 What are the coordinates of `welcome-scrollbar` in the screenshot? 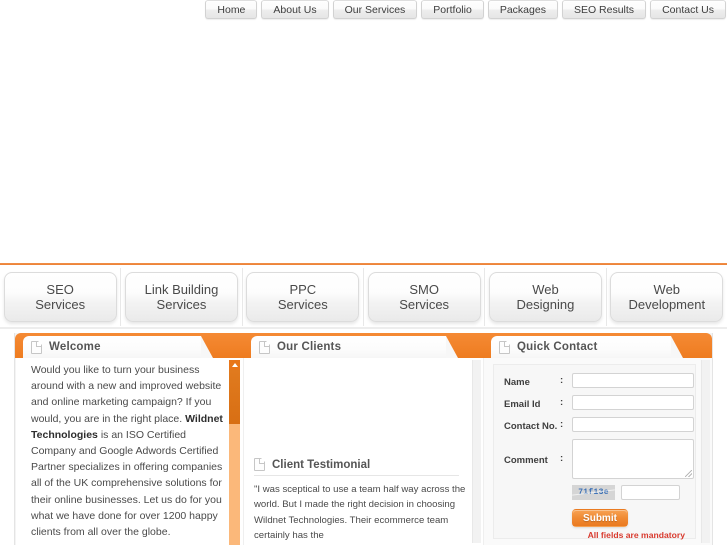 It's located at (234, 452).